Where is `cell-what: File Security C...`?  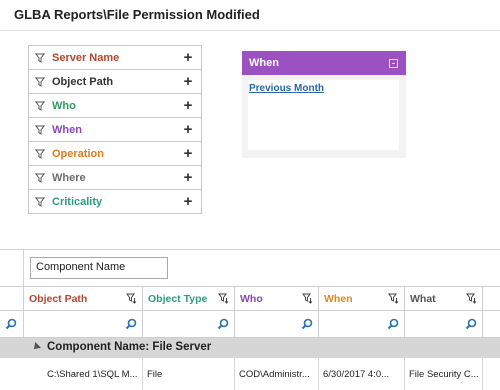 cell-what: File Security C... is located at coordinates (444, 374).